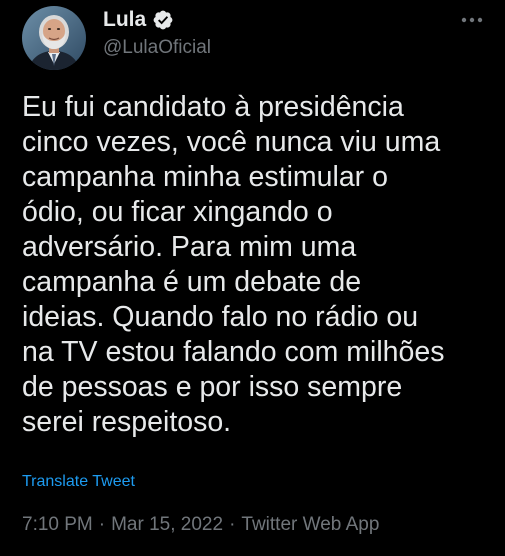 This screenshot has width=505, height=556. I want to click on avatar, so click(54, 38).